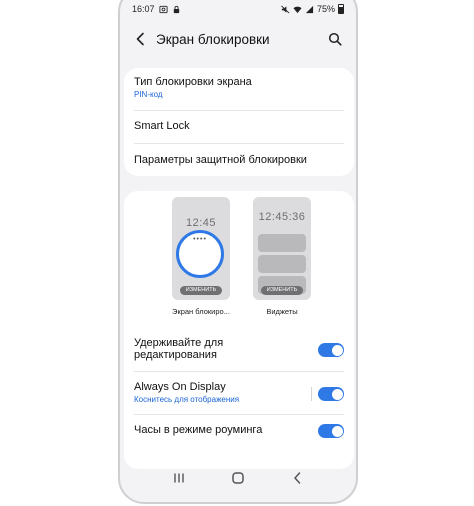 The height and width of the screenshot is (506, 474). Describe the element at coordinates (325, 9) in the screenshot. I see `battery-percent: 75%` at that location.